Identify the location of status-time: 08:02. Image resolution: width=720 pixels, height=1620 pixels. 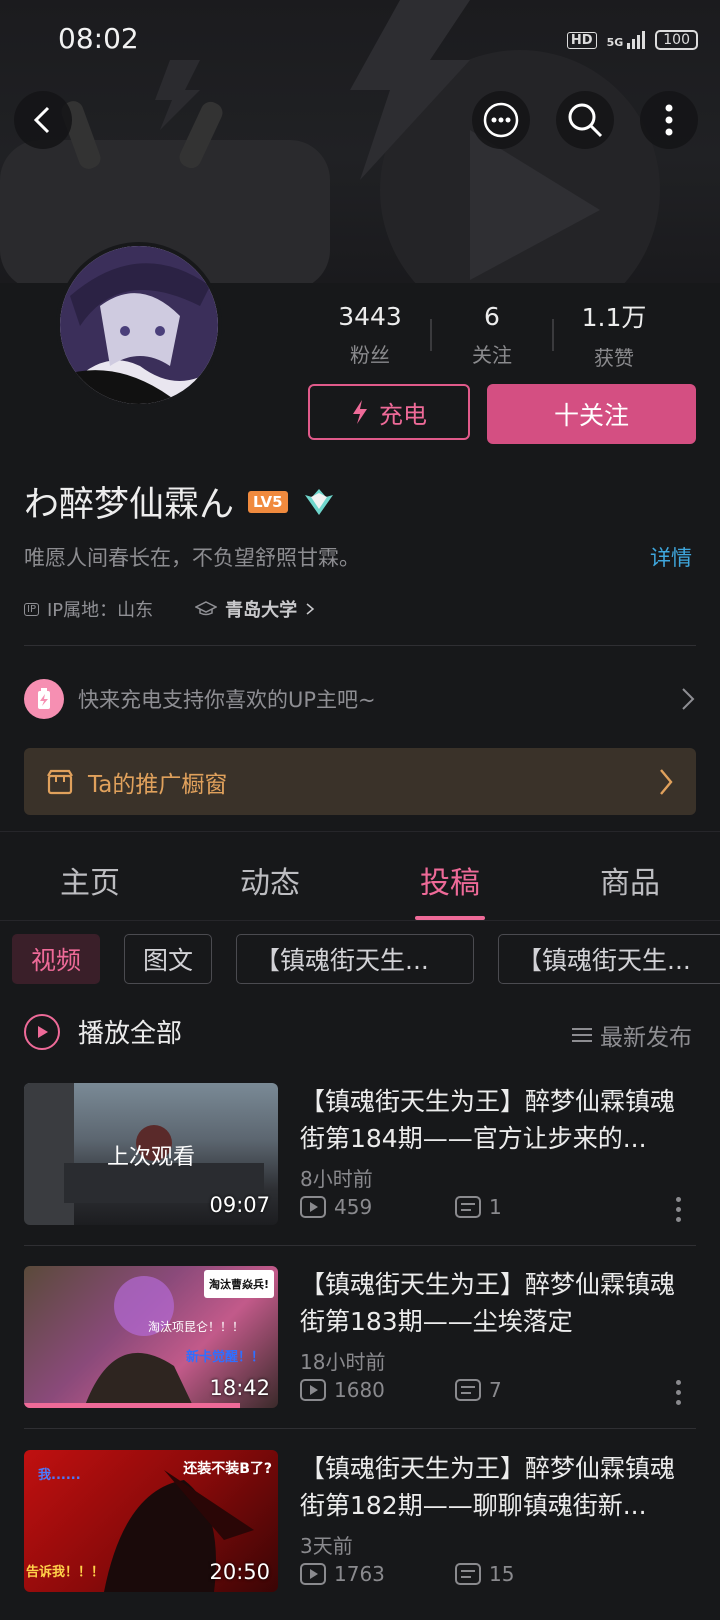
(98, 38).